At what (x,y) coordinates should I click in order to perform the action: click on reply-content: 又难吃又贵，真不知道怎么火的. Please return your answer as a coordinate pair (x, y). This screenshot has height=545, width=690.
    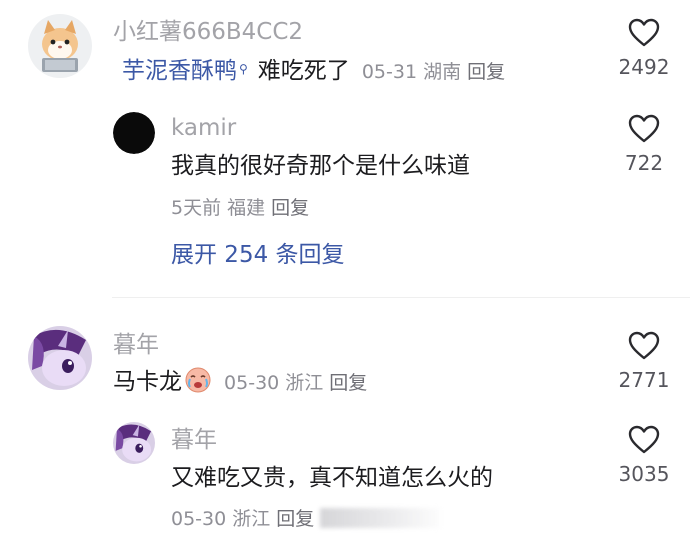
    Looking at the image, I should click on (332, 478).